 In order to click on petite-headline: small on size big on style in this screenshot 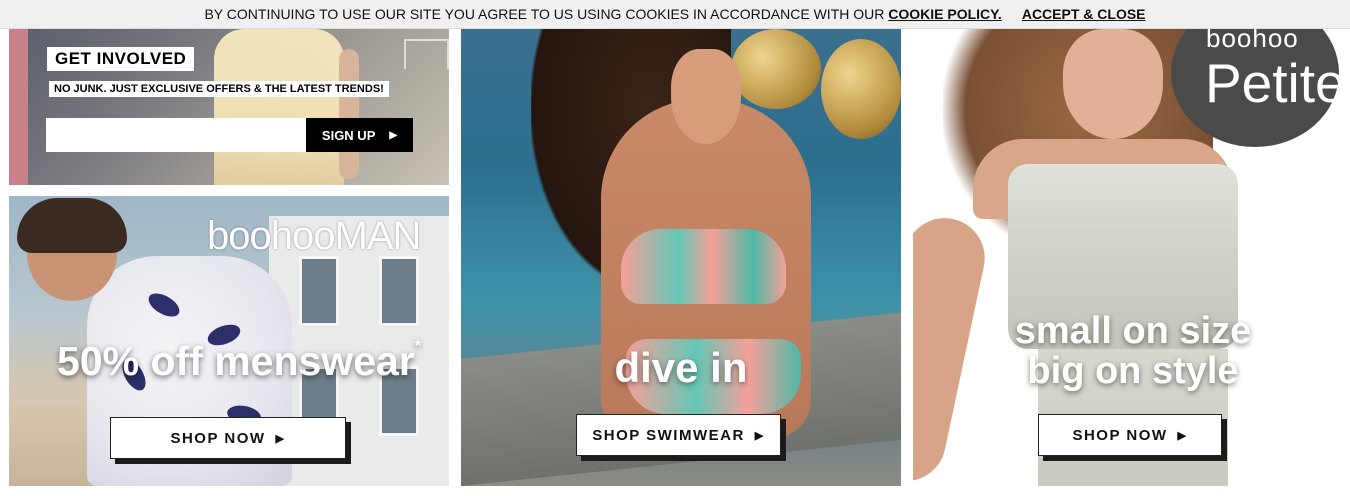, I will do `click(1133, 351)`.